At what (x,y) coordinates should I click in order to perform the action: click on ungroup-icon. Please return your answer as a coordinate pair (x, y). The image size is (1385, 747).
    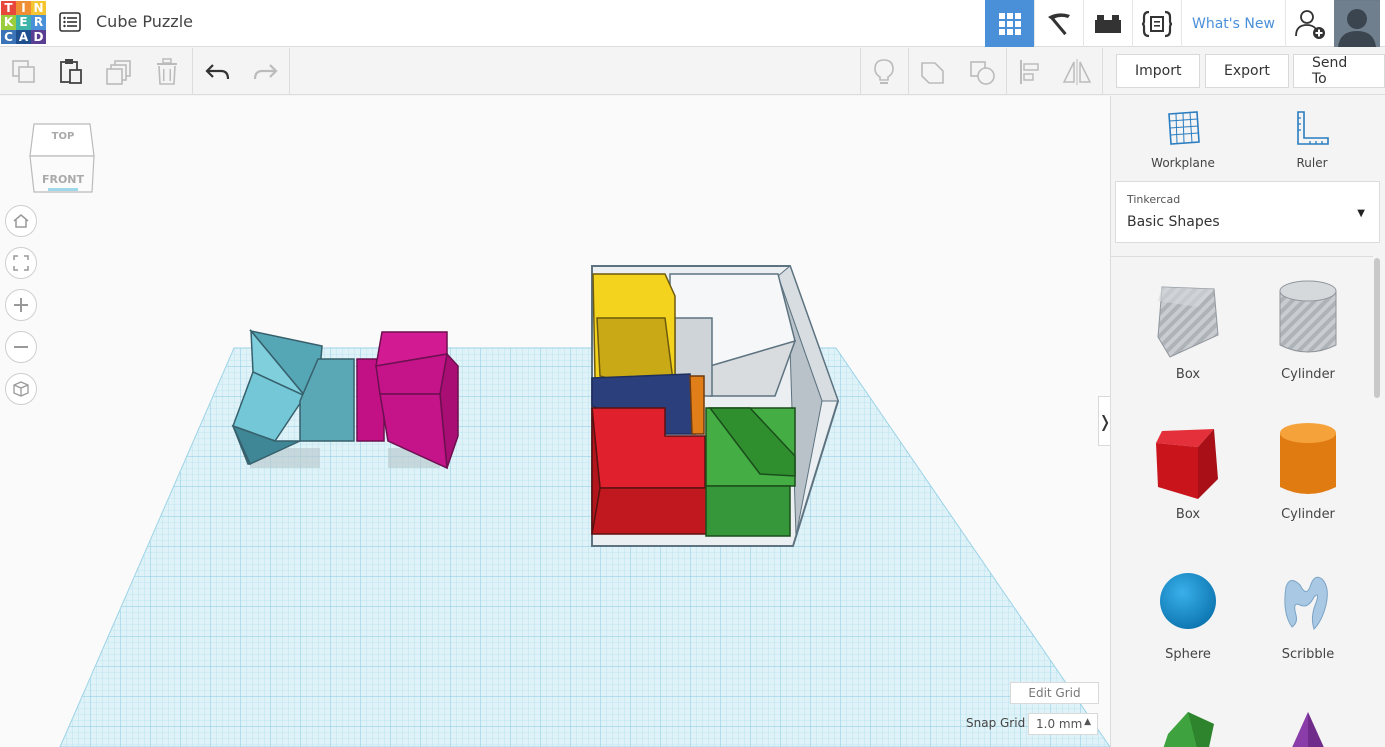
    Looking at the image, I should click on (982, 73).